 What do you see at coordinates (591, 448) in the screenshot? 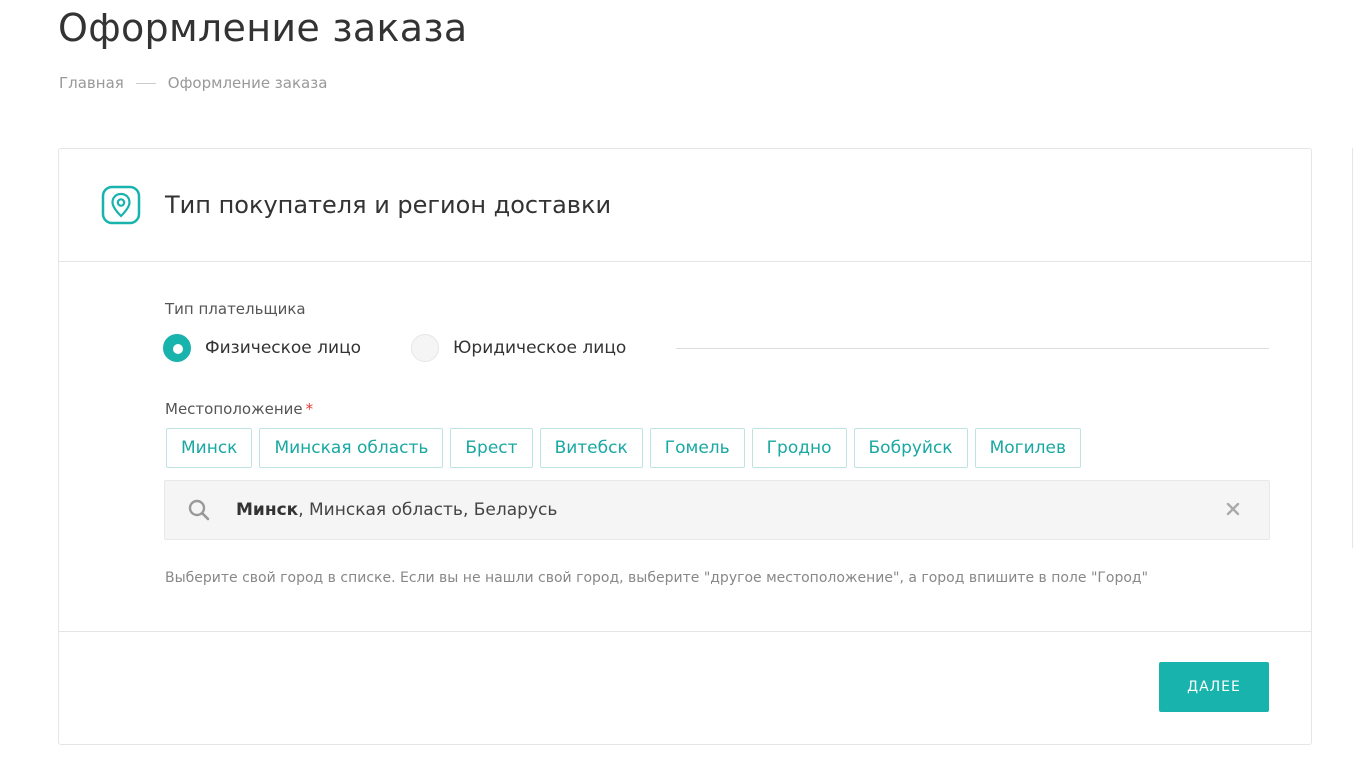
I see `city-chip-vitebsk: Витебск` at bounding box center [591, 448].